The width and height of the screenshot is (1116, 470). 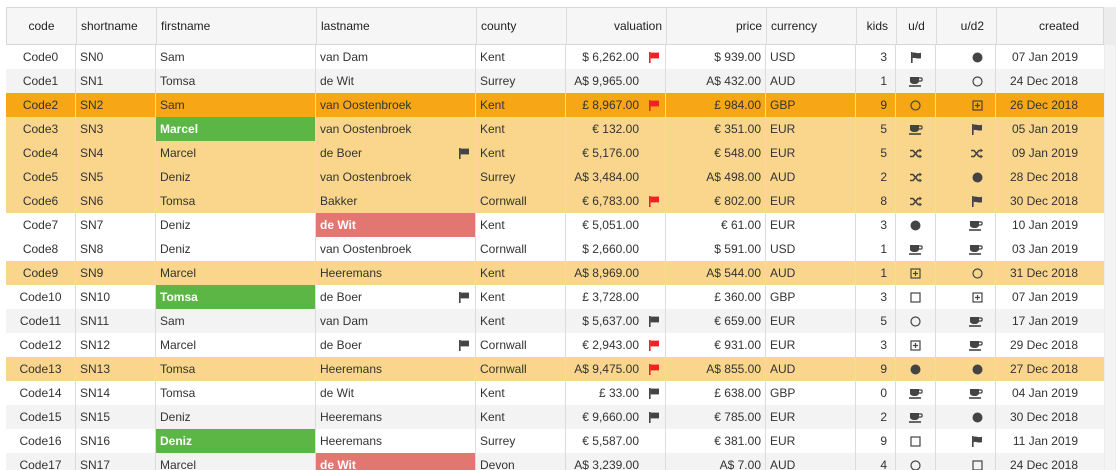 I want to click on cell-price: $ 939.00, so click(x=716, y=57).